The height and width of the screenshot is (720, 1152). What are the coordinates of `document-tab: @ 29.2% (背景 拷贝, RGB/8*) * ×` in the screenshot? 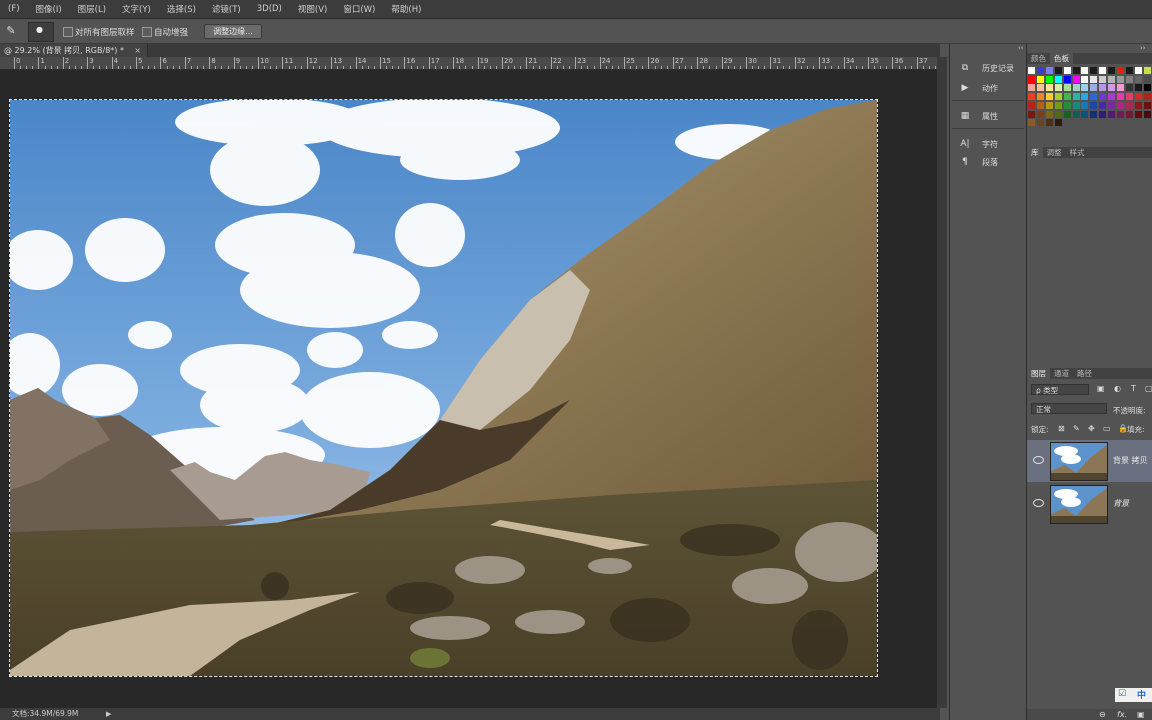 It's located at (74, 50).